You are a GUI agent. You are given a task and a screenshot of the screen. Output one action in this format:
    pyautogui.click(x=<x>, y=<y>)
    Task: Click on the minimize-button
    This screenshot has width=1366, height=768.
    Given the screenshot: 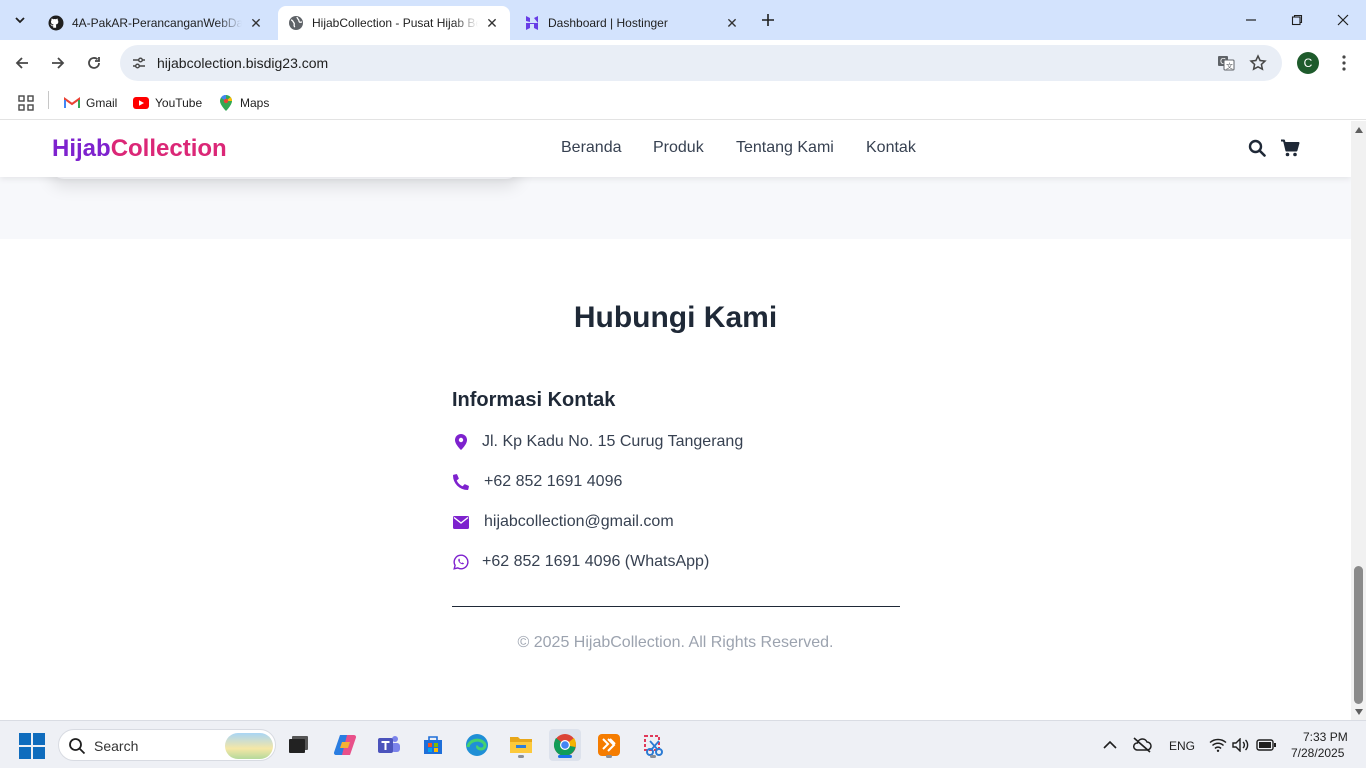 What is the action you would take?
    pyautogui.click(x=1251, y=20)
    